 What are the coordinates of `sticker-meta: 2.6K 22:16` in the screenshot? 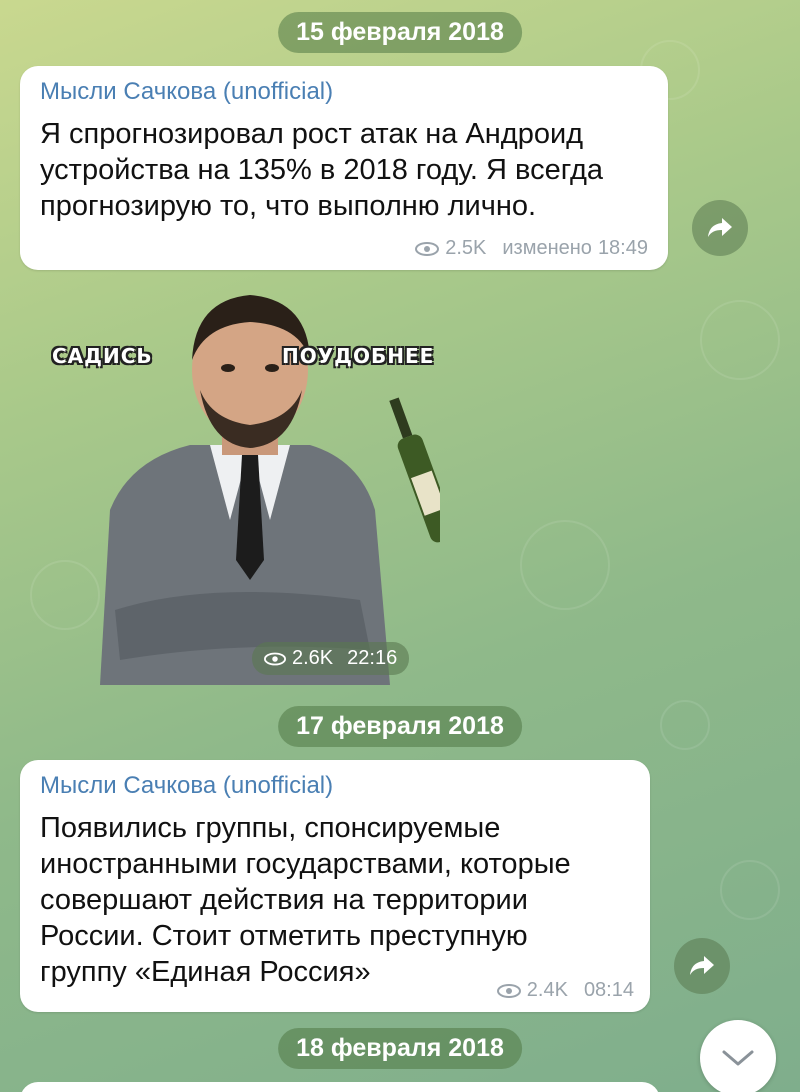 It's located at (331, 658).